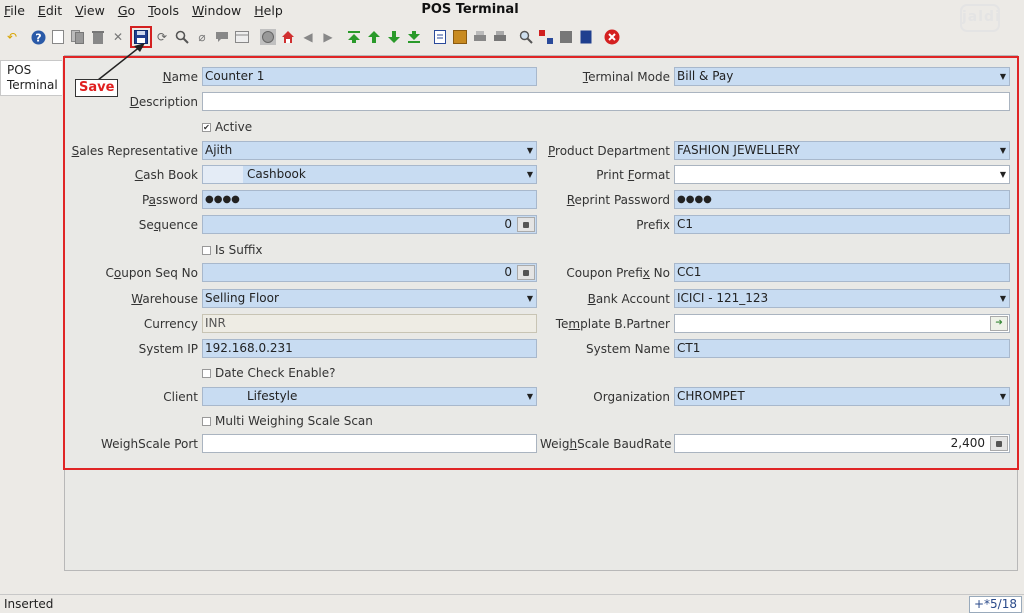  What do you see at coordinates (369, 224) in the screenshot?
I see `sequence-field: 0` at bounding box center [369, 224].